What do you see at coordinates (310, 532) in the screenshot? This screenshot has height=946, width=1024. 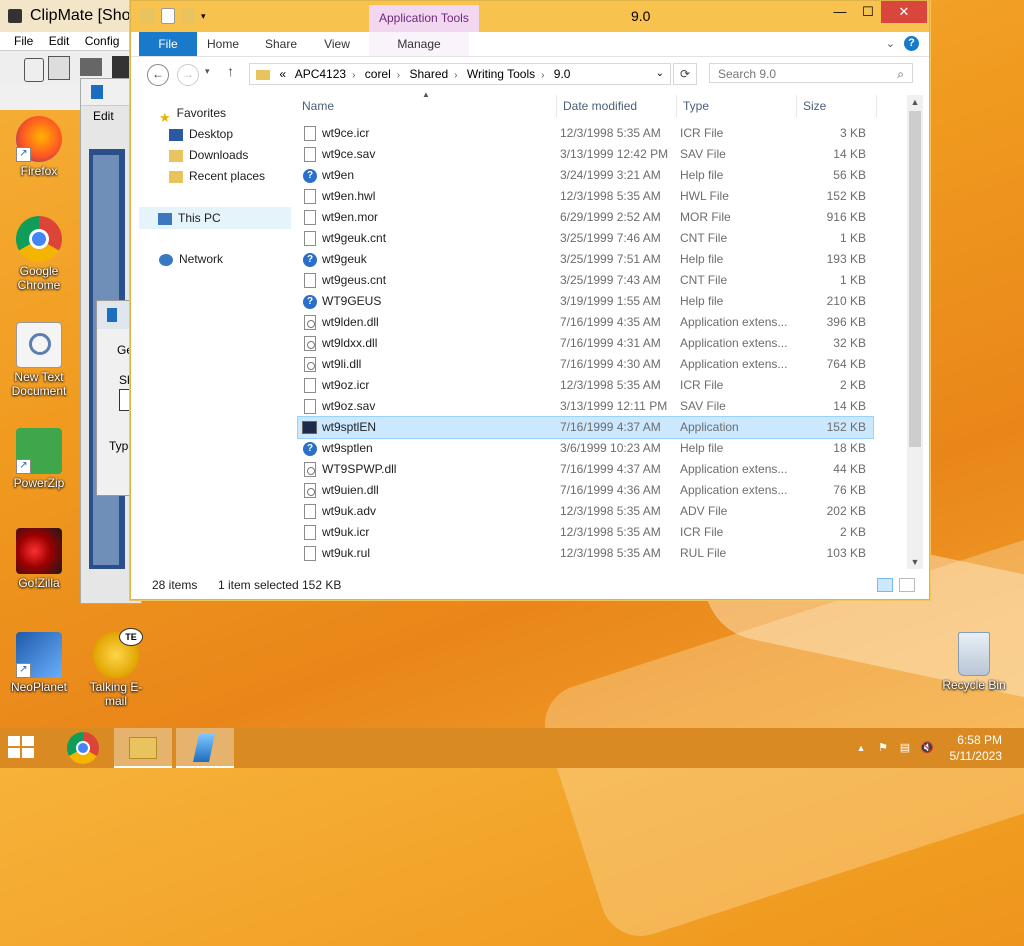 I see `file-icon` at bounding box center [310, 532].